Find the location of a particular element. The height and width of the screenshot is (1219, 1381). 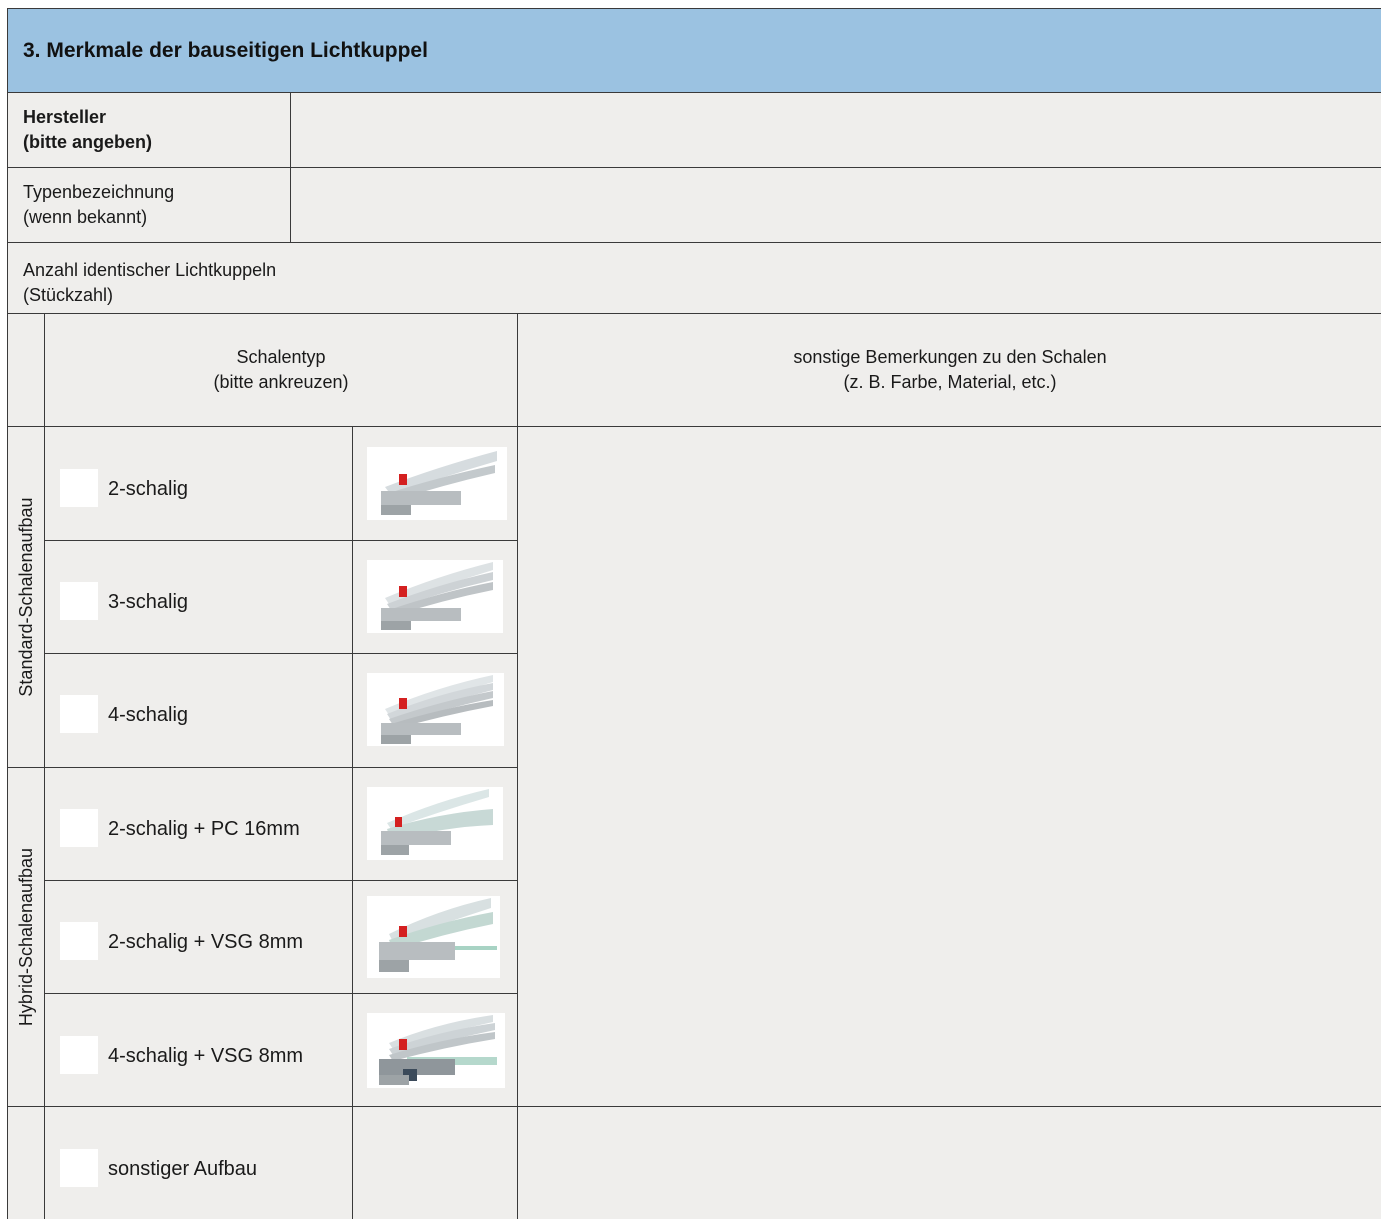

other-image-cell is located at coordinates (435, 1163).